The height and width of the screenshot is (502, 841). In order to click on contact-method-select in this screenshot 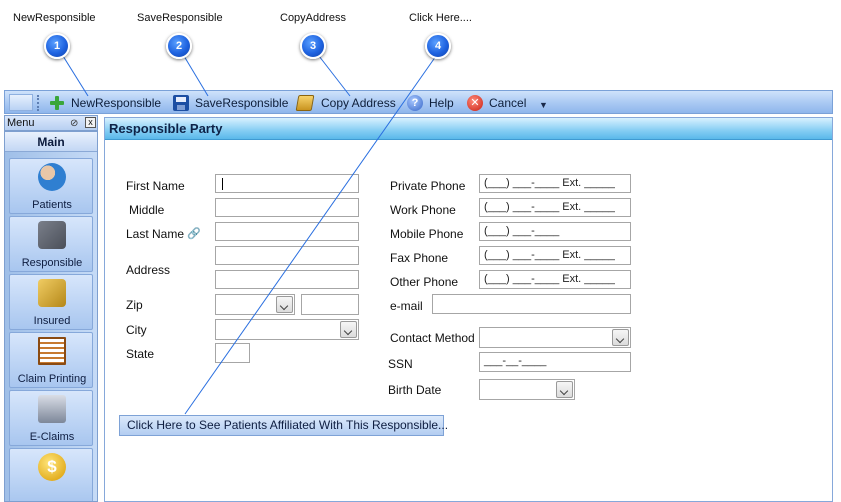, I will do `click(555, 337)`.